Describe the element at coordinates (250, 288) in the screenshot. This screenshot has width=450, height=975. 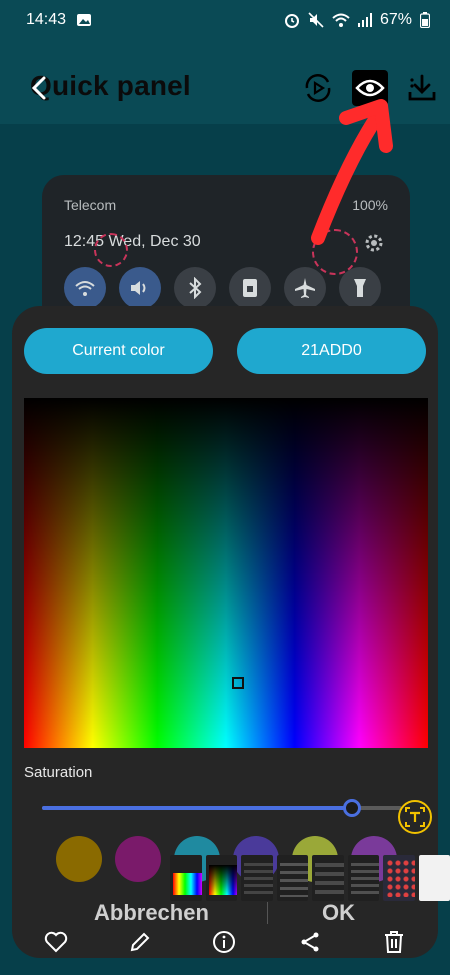
I see `lock-toggle-icon` at that location.